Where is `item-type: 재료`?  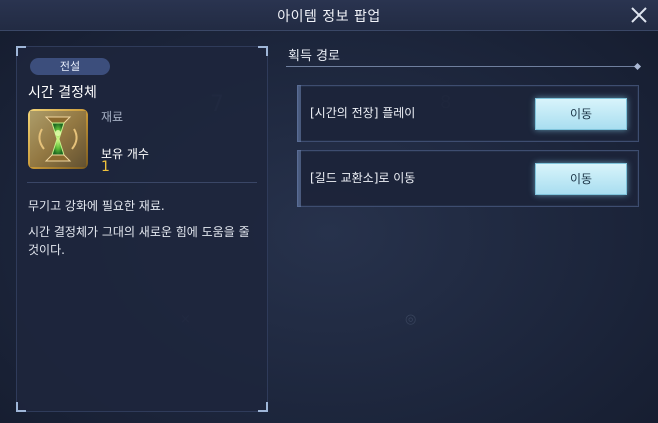 item-type: 재료 is located at coordinates (112, 117).